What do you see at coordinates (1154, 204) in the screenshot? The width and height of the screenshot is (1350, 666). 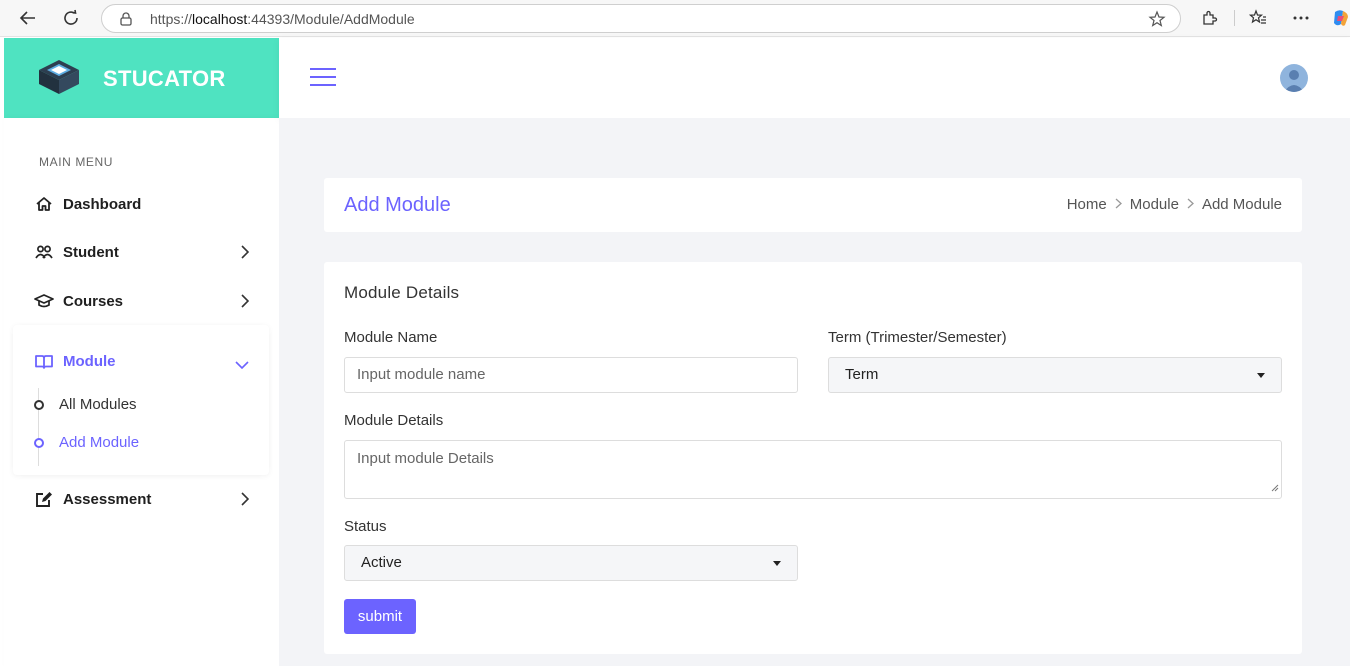 I see `breadcrumb-module: Module` at bounding box center [1154, 204].